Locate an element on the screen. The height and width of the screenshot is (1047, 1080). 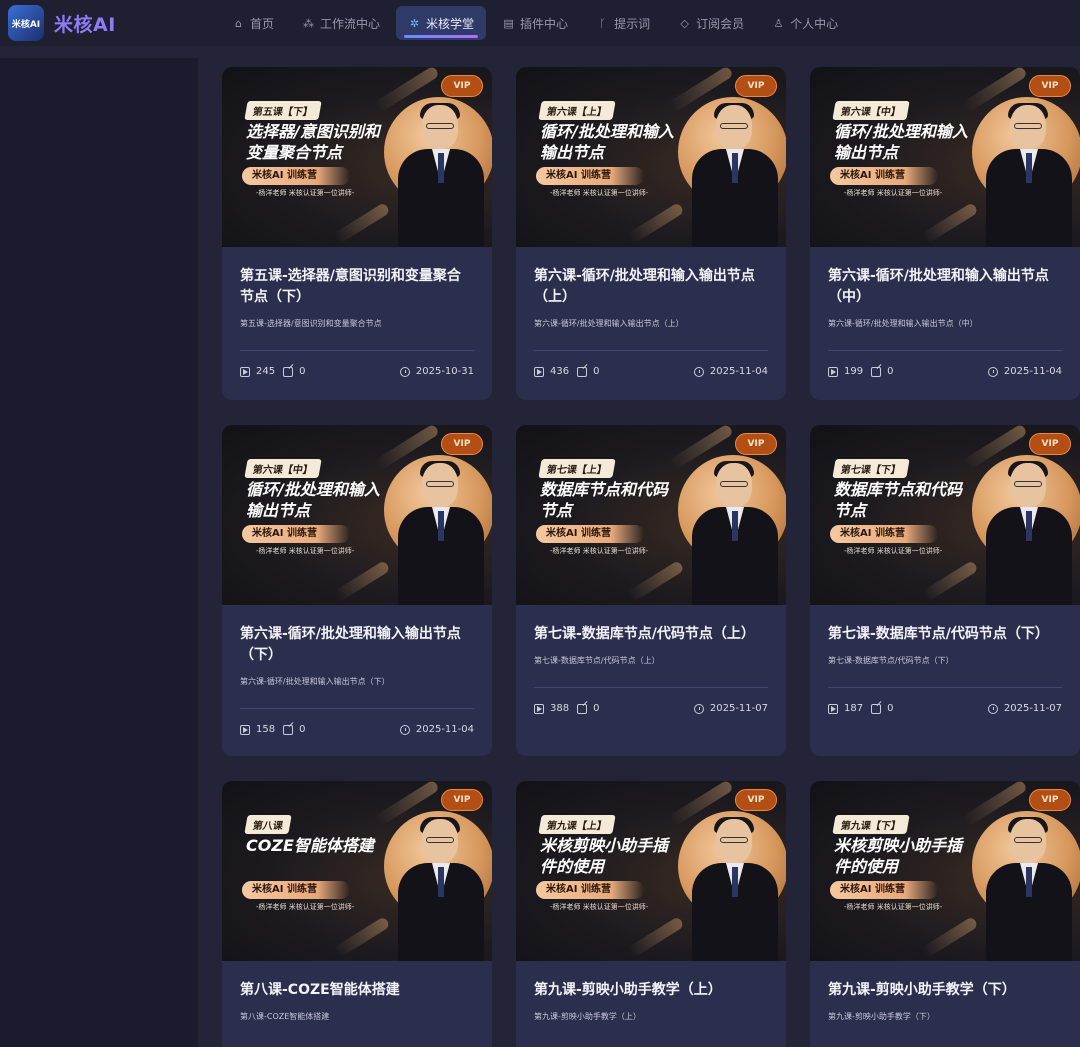
course-title: 第七课-数据库节点/代码节点（下） is located at coordinates (945, 634).